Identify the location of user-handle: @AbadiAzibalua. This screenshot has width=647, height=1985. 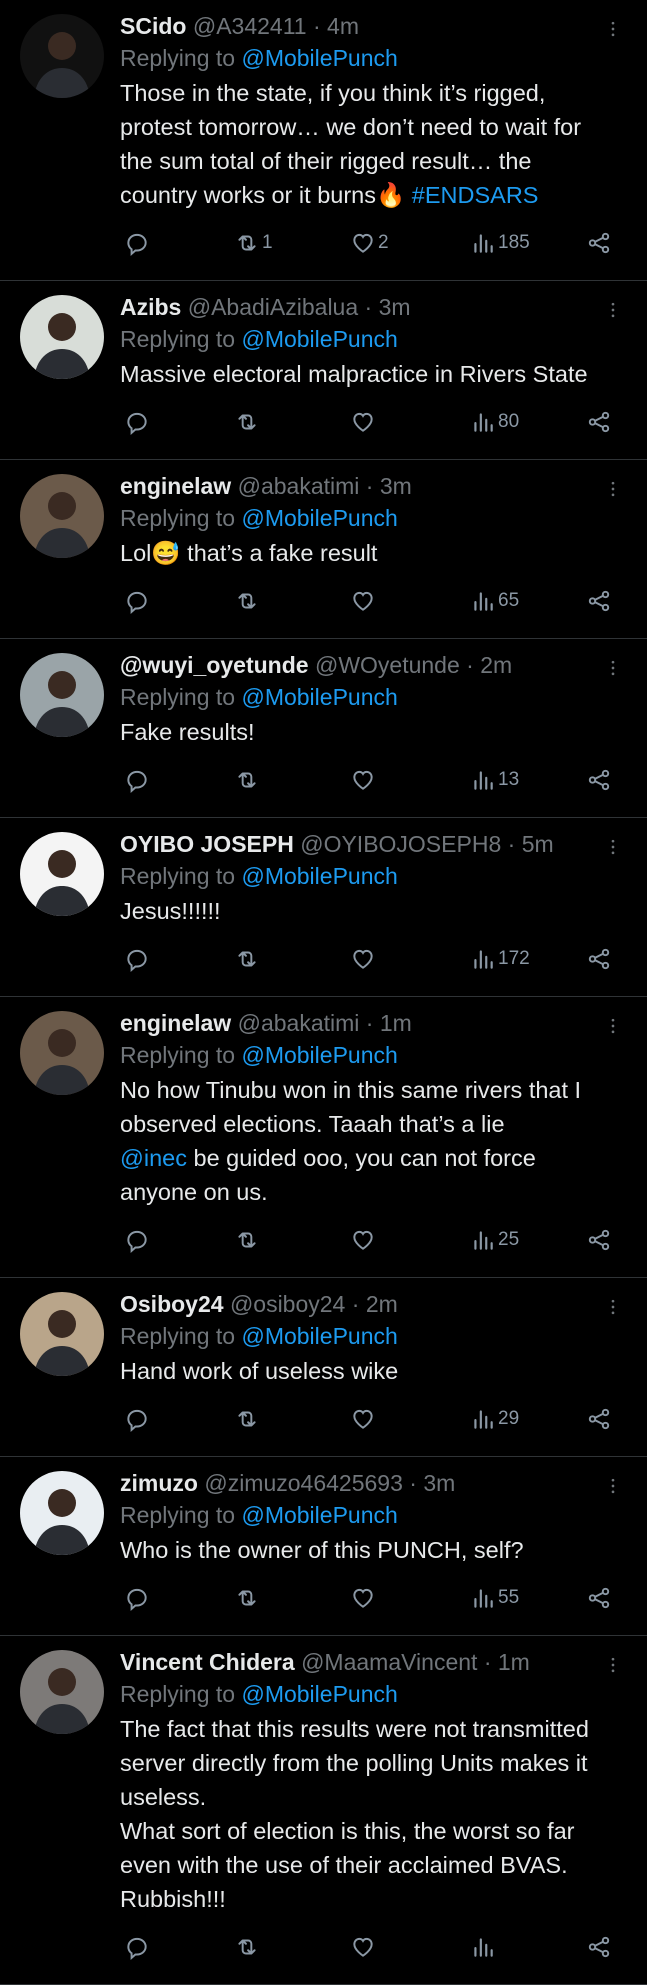
(273, 307).